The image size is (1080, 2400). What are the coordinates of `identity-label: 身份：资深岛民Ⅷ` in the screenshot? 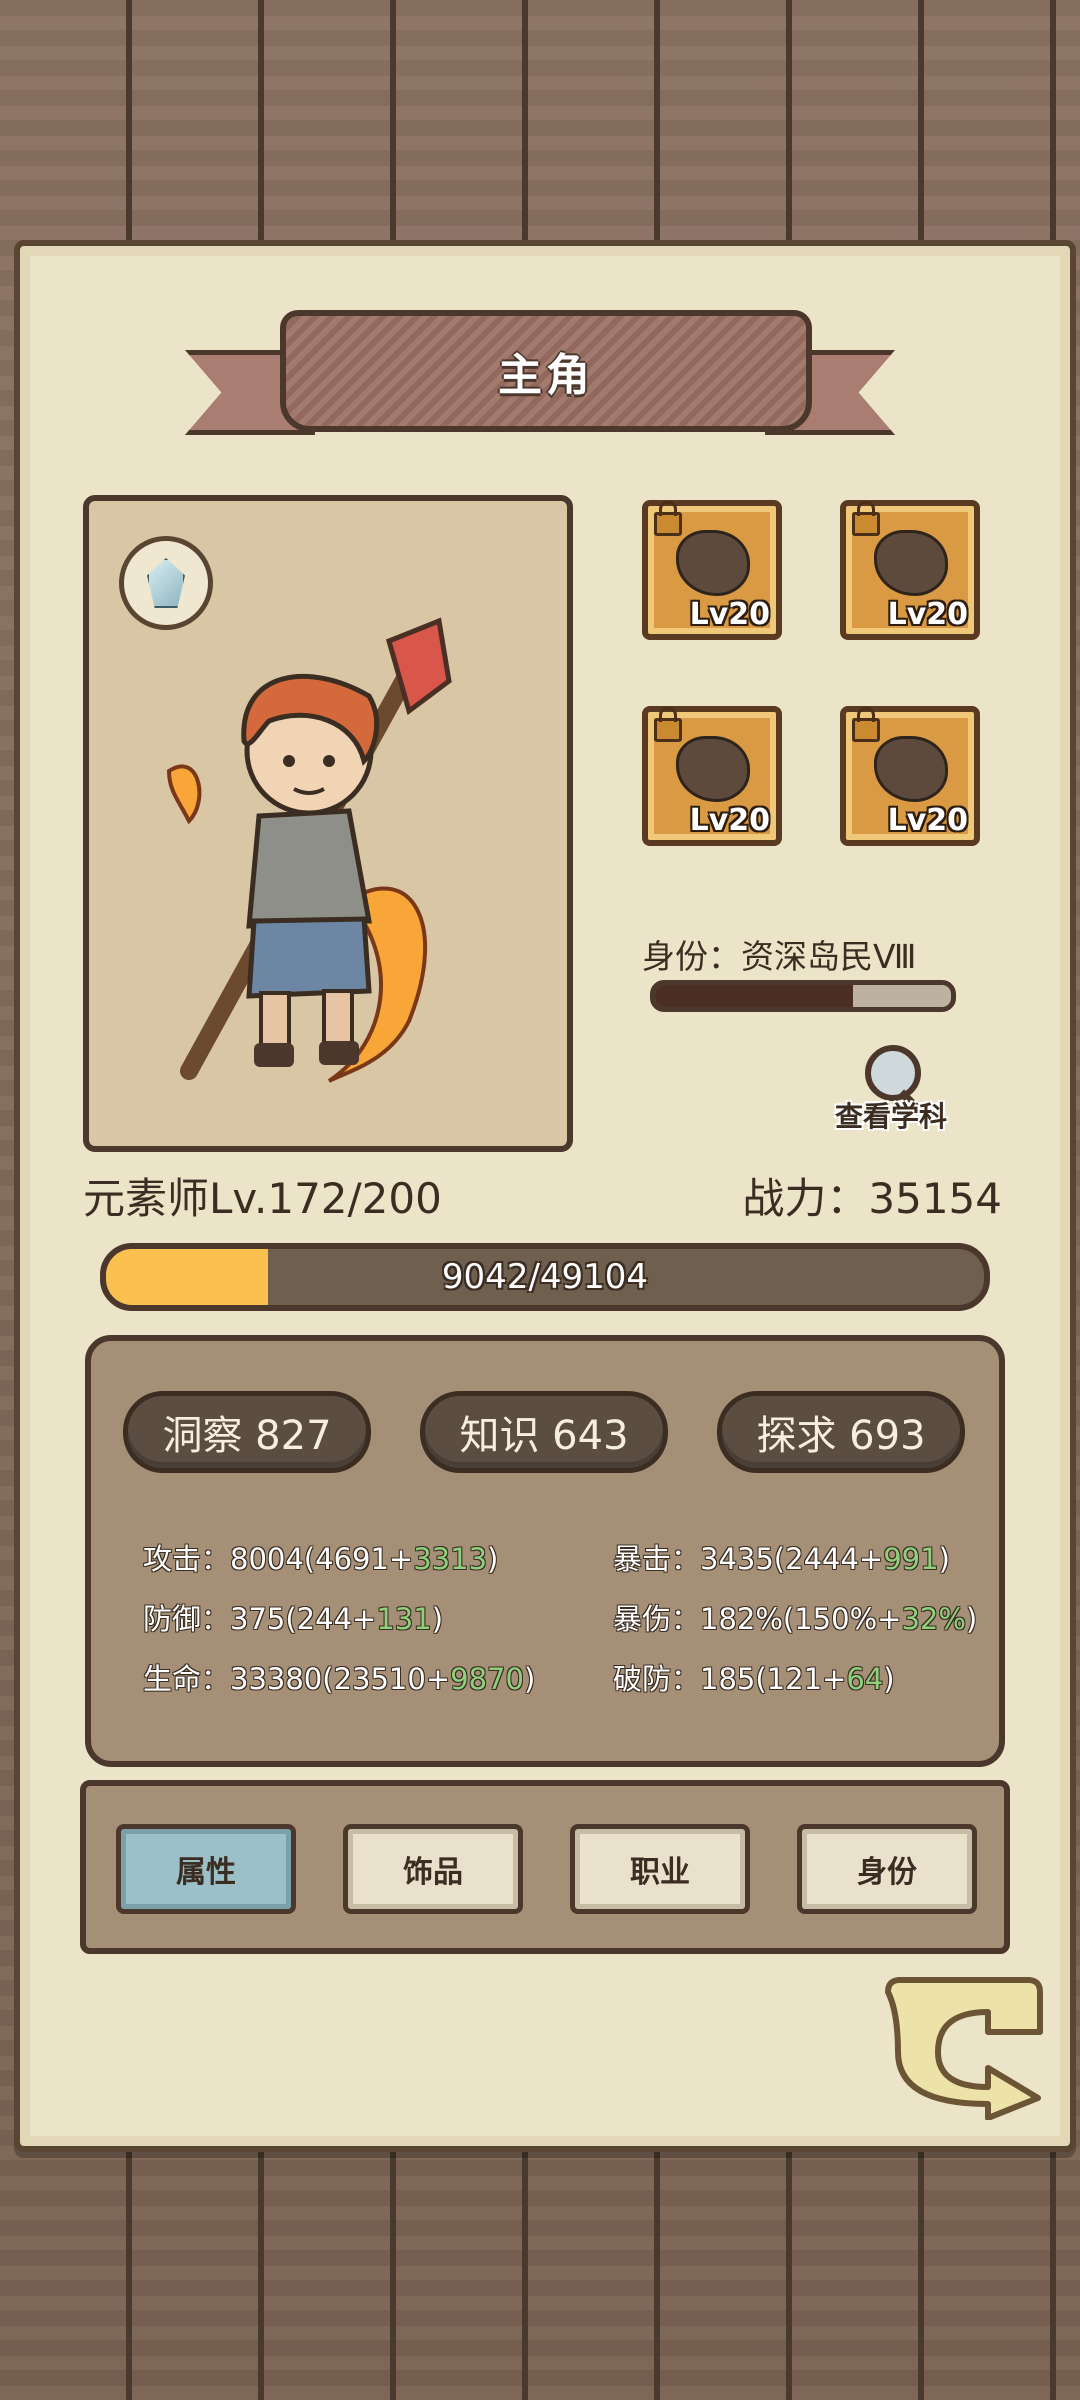 It's located at (779, 956).